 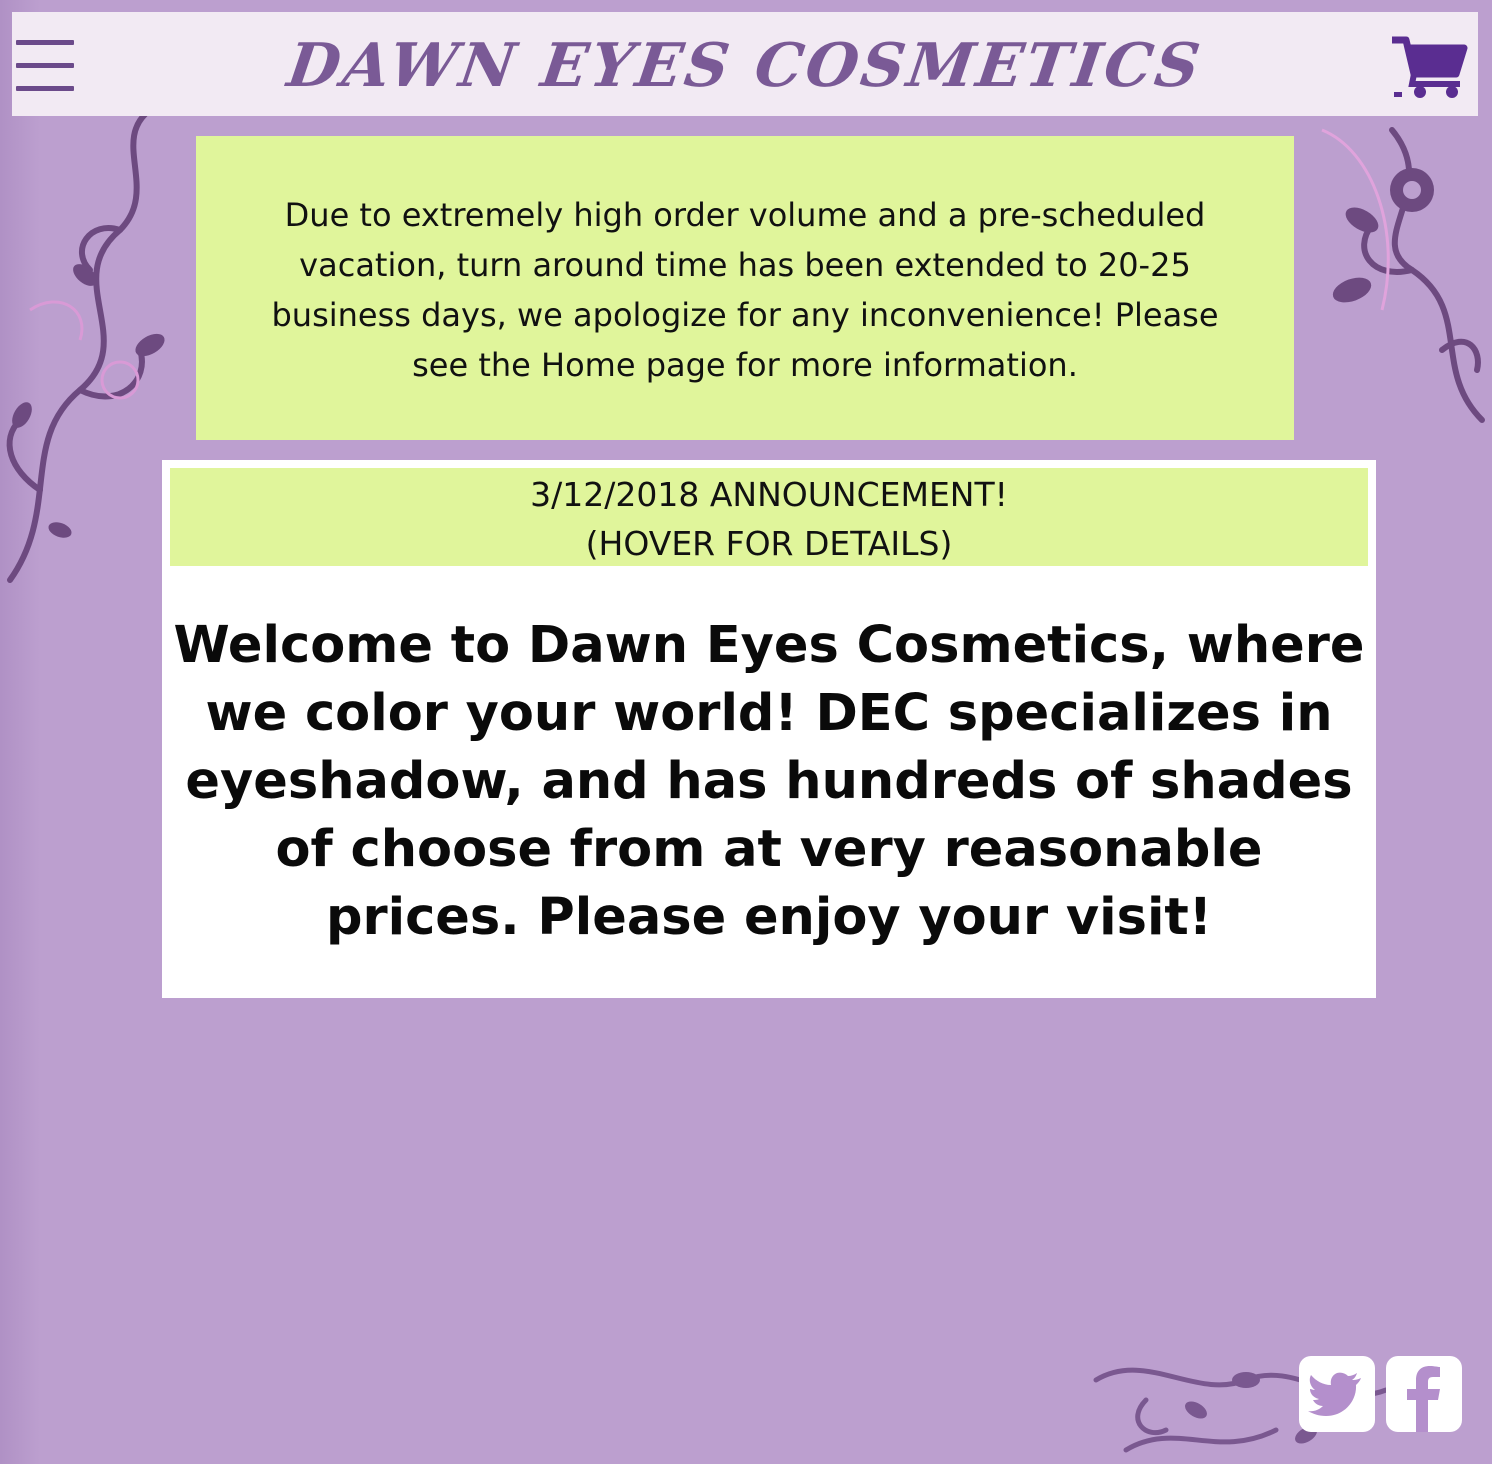 I want to click on facebook-icon, so click(x=1424, y=1394).